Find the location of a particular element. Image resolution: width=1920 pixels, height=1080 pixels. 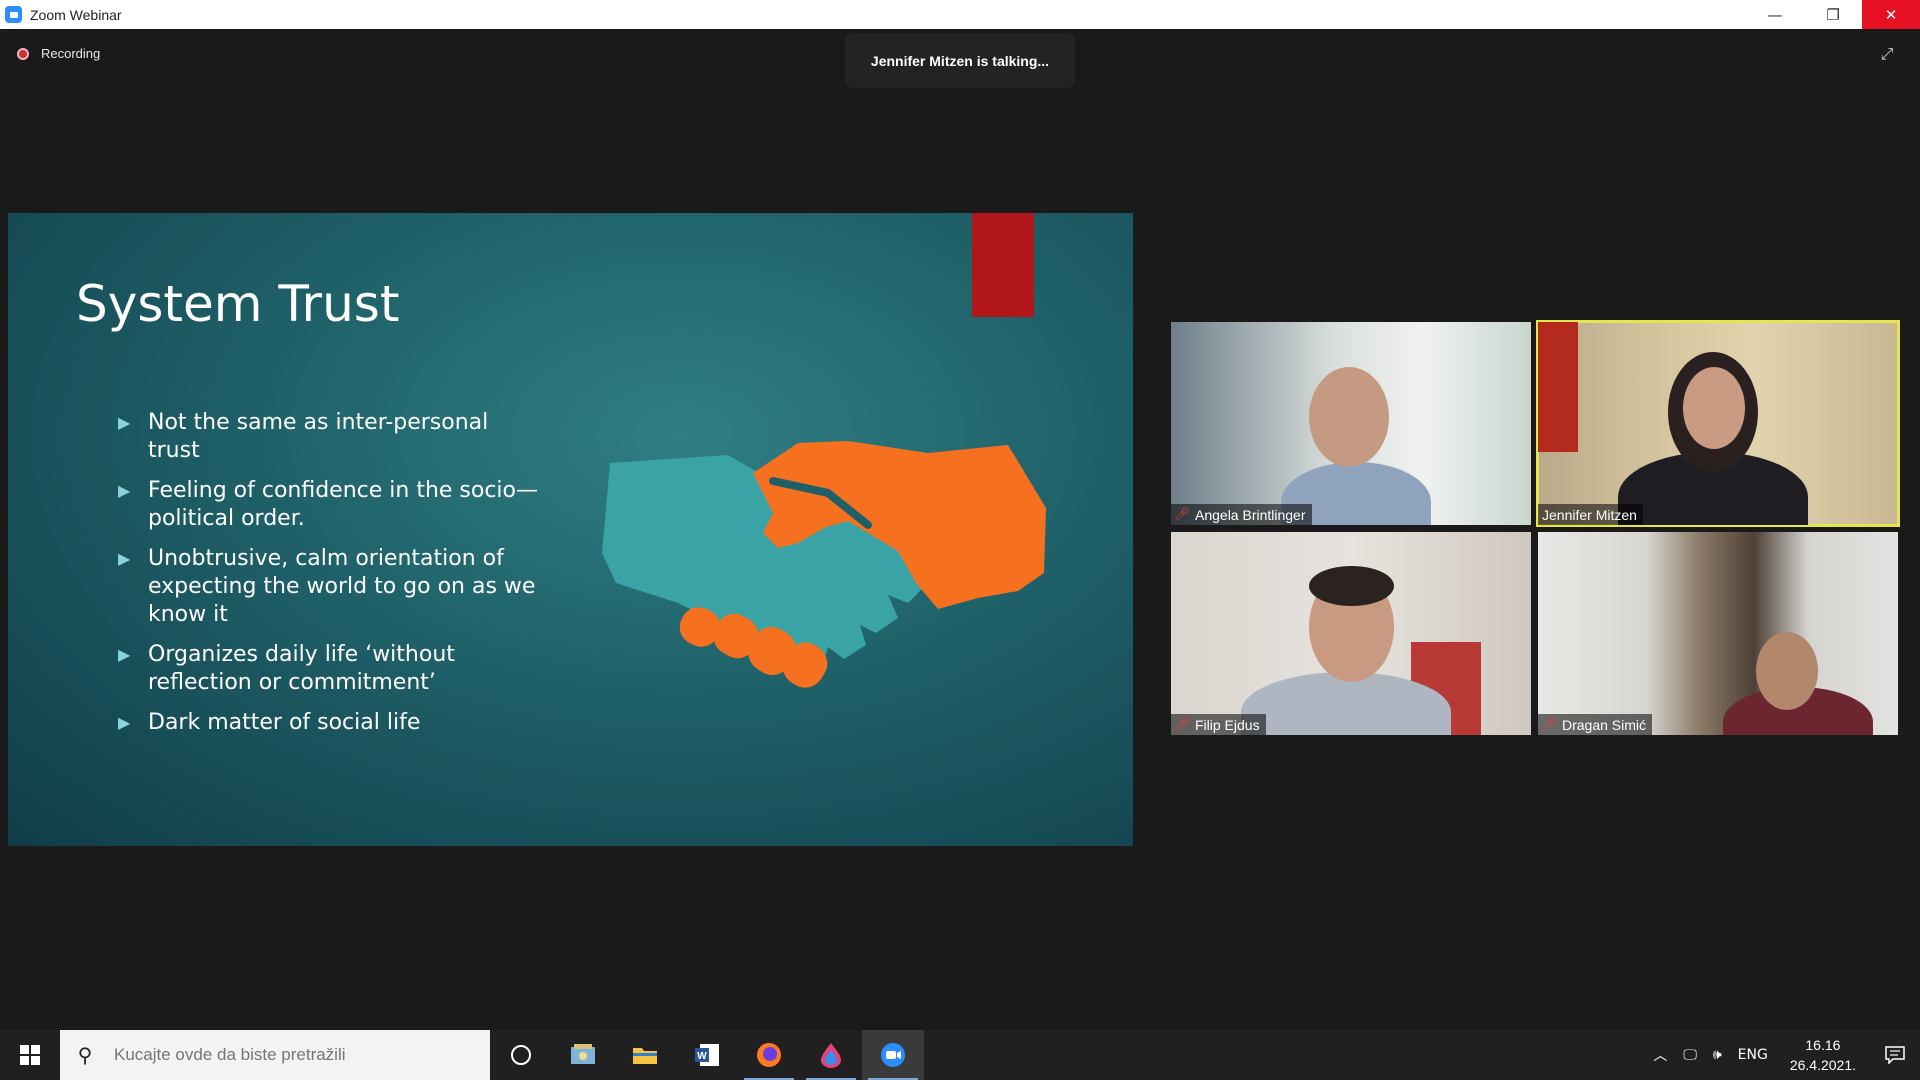

recording-label: Recording is located at coordinates (71, 53).